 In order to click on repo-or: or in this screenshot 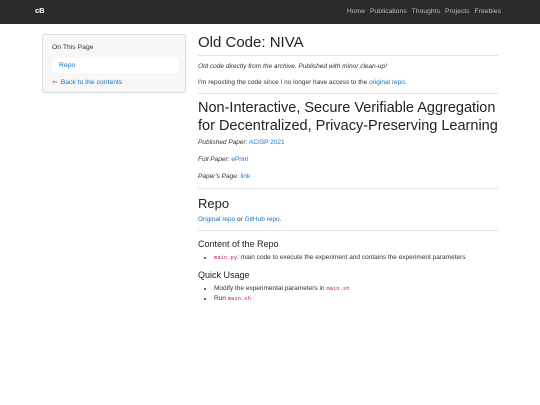, I will do `click(240, 219)`.